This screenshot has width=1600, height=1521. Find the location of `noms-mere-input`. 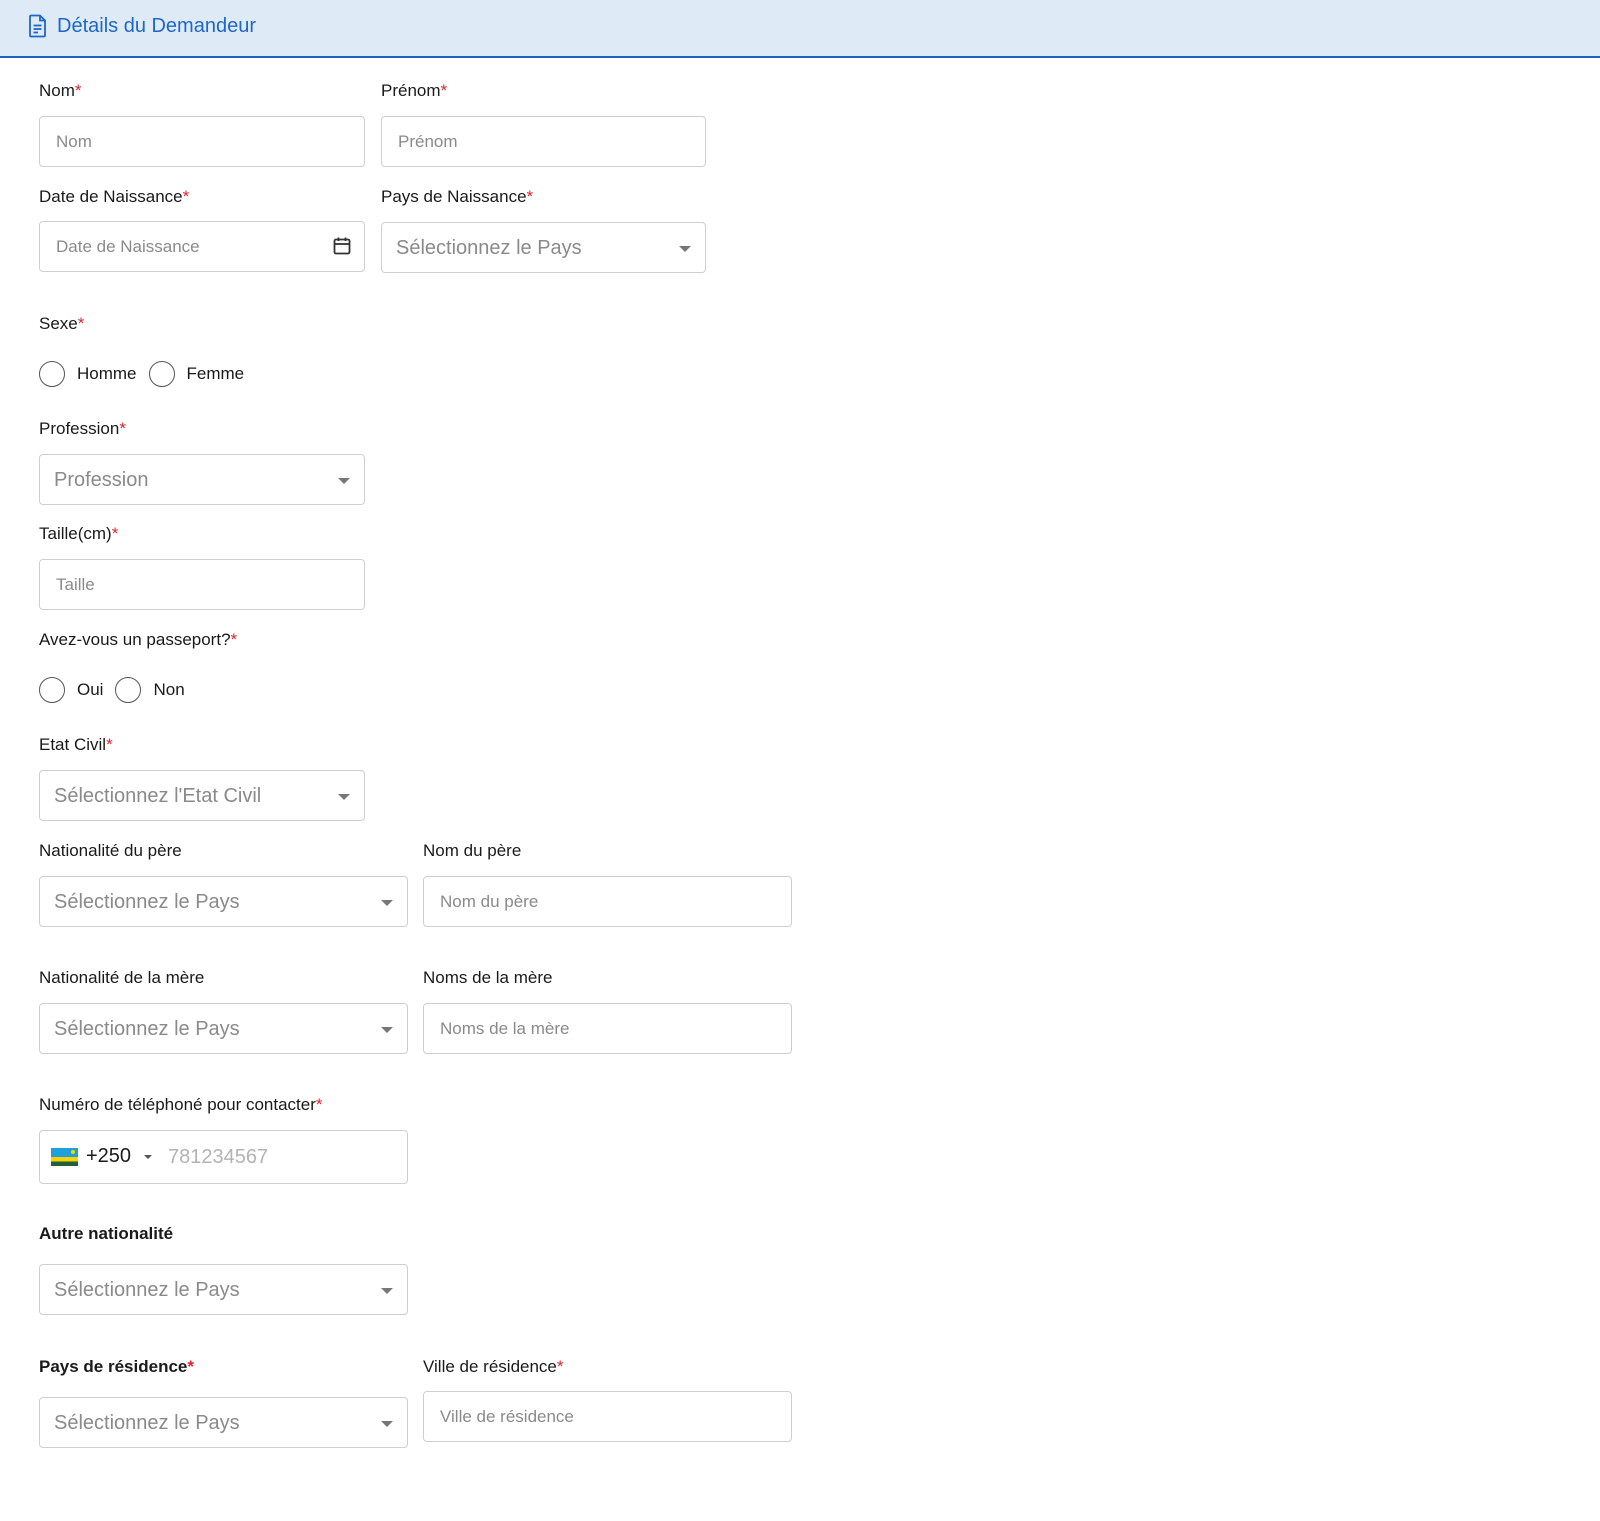

noms-mere-input is located at coordinates (607, 1028).